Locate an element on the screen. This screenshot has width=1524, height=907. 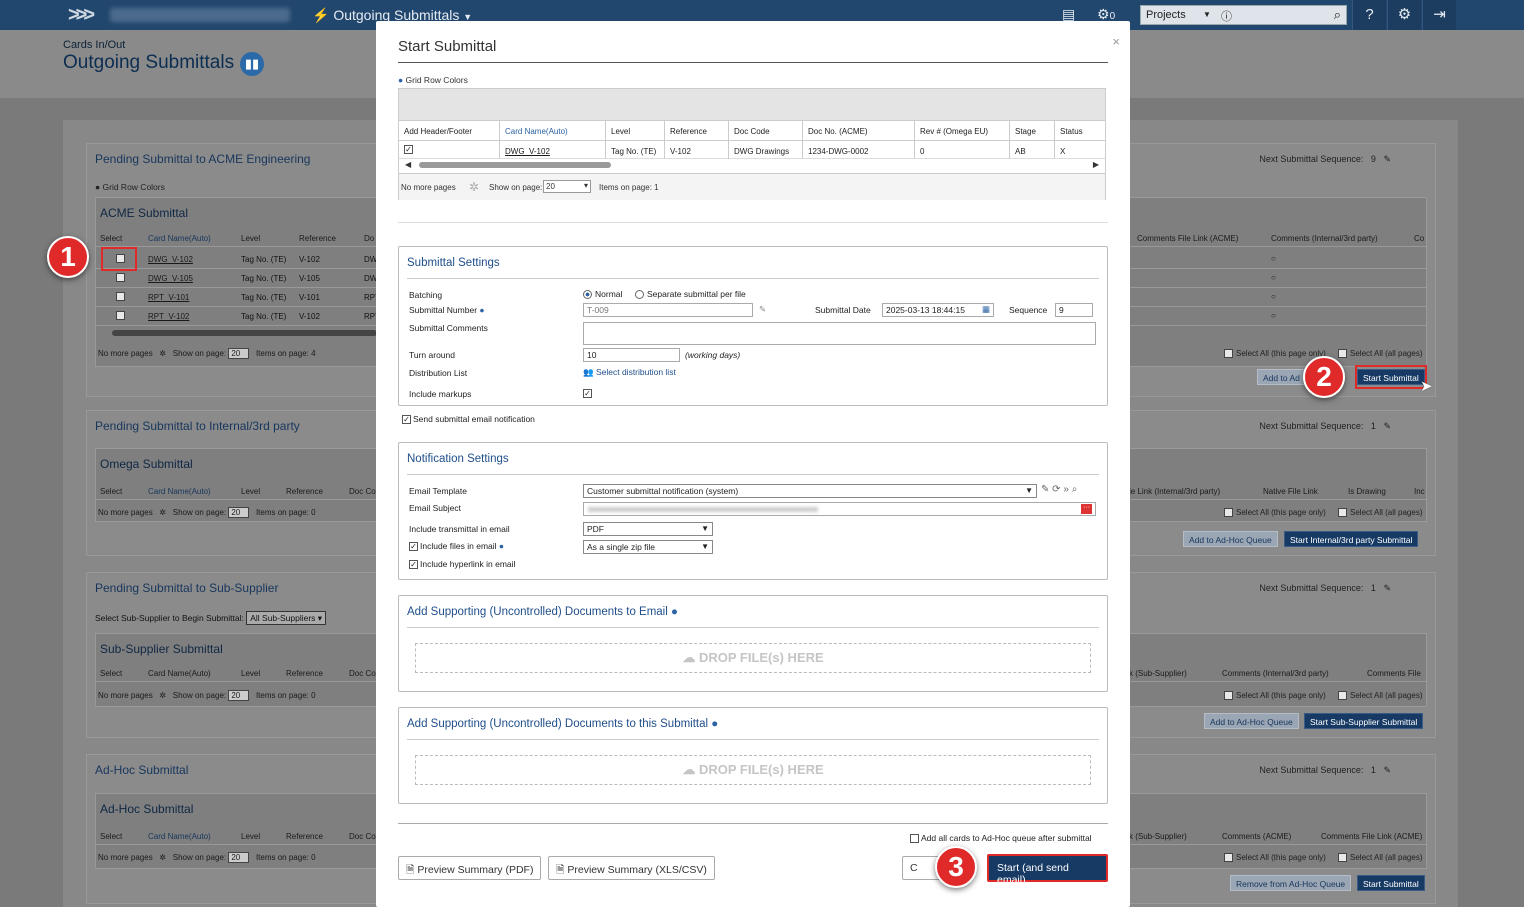
more-icon: ··· is located at coordinates (1086, 509).